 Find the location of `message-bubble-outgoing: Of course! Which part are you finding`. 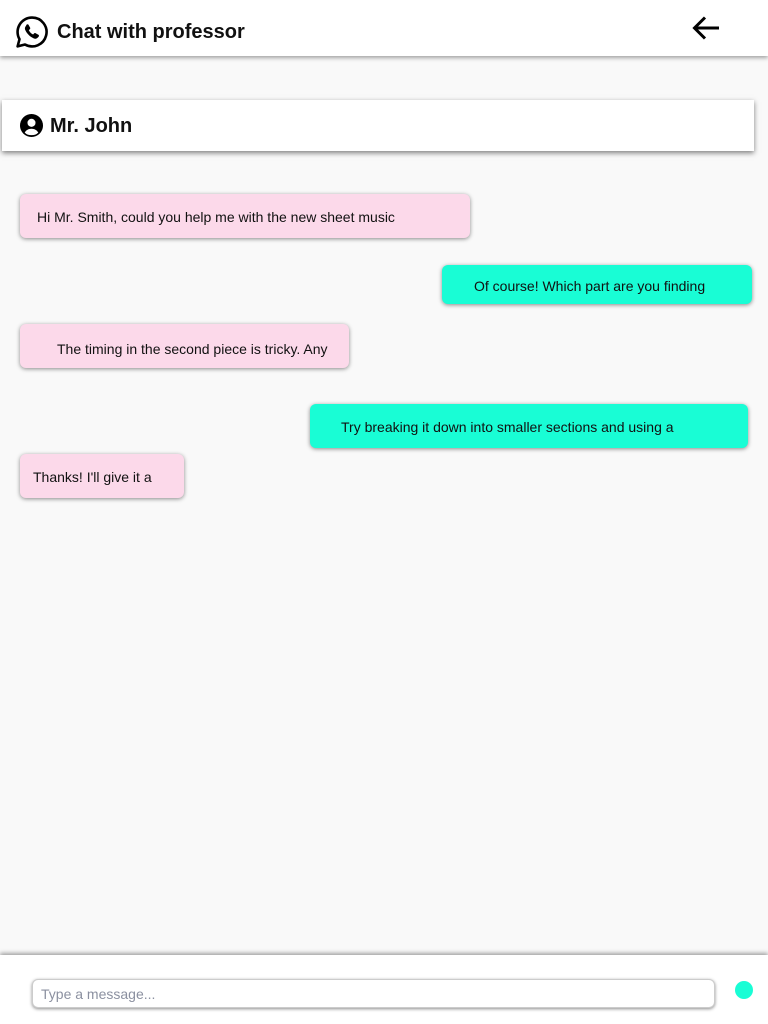

message-bubble-outgoing: Of course! Which part are you finding is located at coordinates (597, 284).